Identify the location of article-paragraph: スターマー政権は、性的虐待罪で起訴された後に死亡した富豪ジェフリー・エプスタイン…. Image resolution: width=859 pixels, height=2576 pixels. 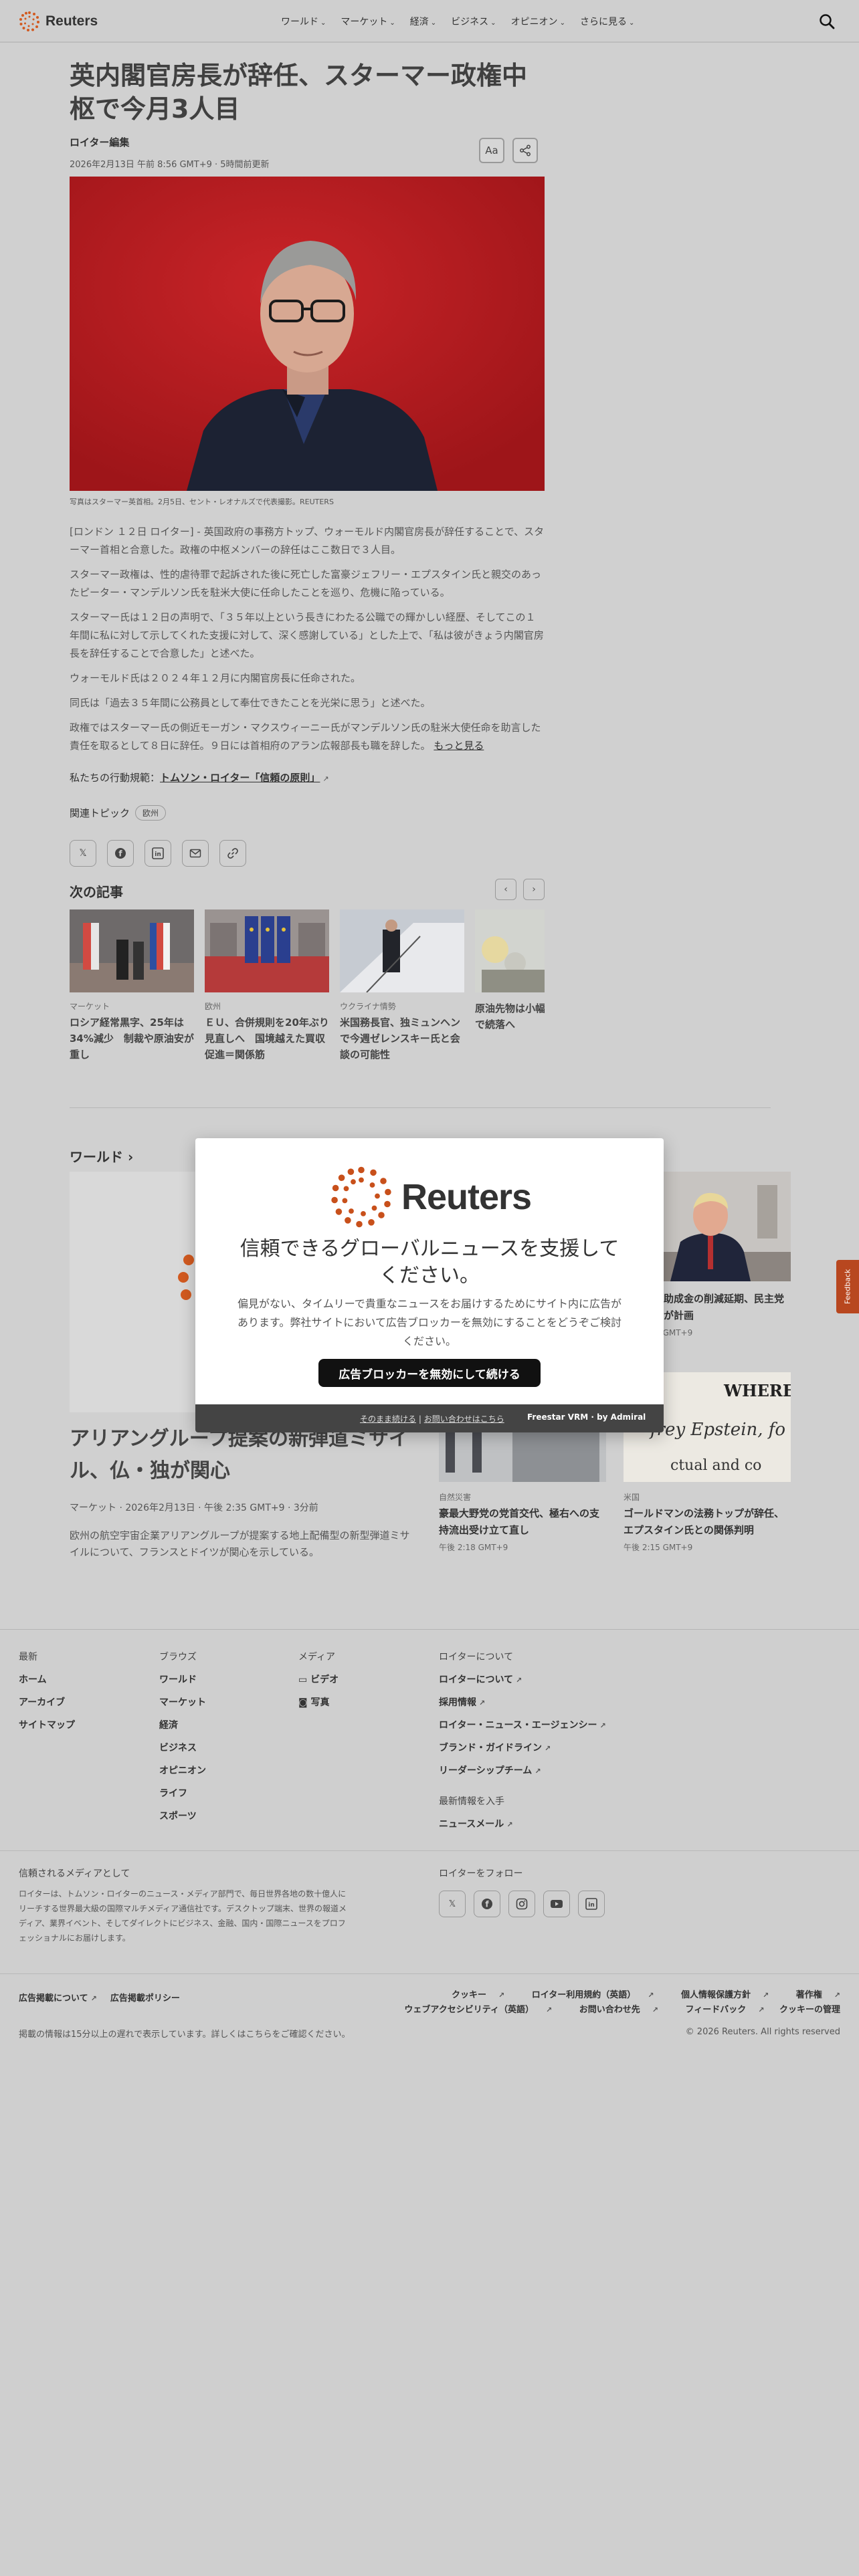
(306, 583).